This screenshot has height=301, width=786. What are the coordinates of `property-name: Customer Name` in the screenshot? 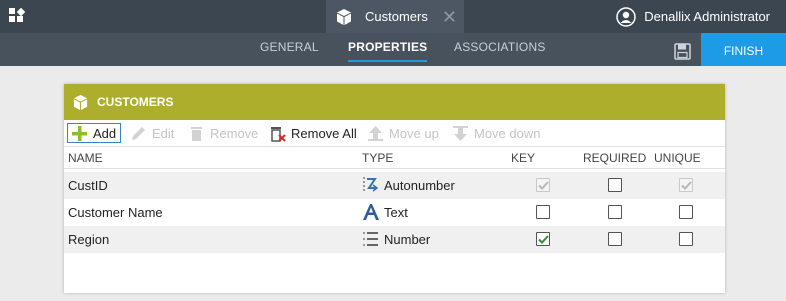 It's located at (115, 212).